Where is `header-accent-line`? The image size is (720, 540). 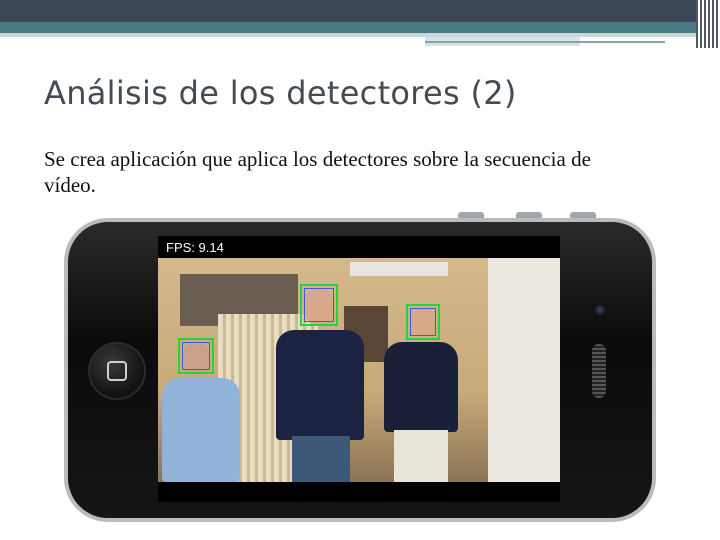 header-accent-line is located at coordinates (545, 42).